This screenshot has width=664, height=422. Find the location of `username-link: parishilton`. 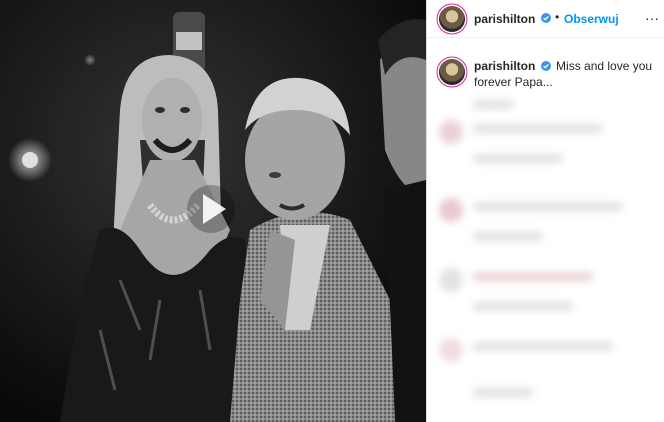

username-link: parishilton is located at coordinates (504, 19).